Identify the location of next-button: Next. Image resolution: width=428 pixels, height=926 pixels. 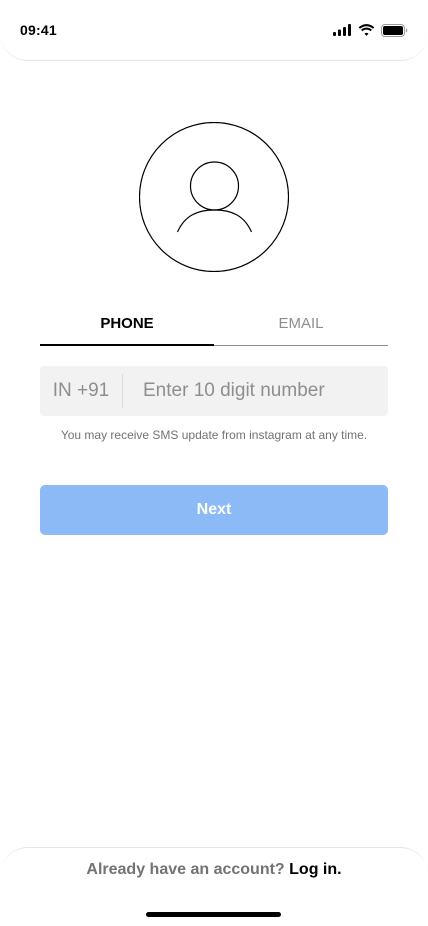
(214, 510).